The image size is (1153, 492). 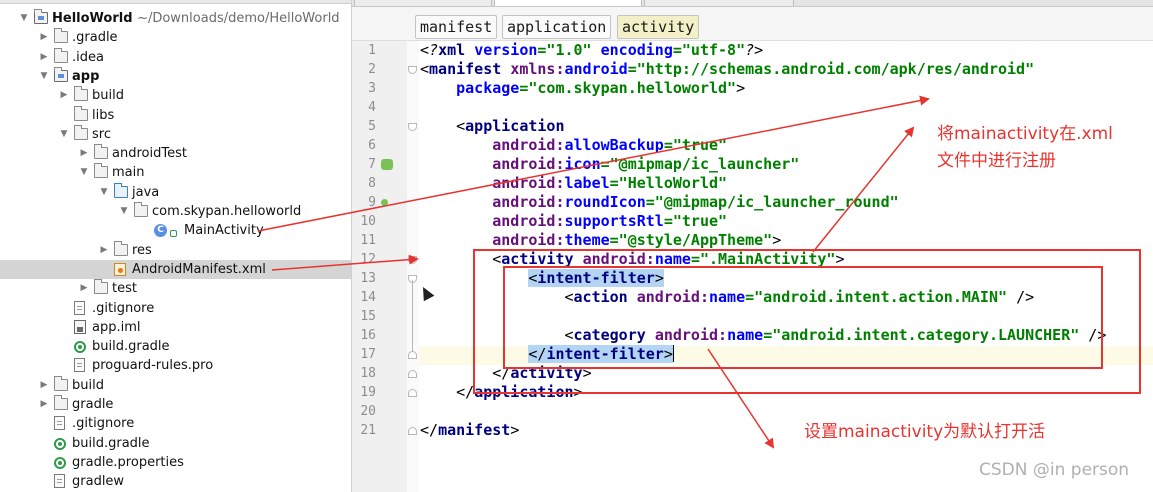 I want to click on line-number: 19, so click(x=368, y=392).